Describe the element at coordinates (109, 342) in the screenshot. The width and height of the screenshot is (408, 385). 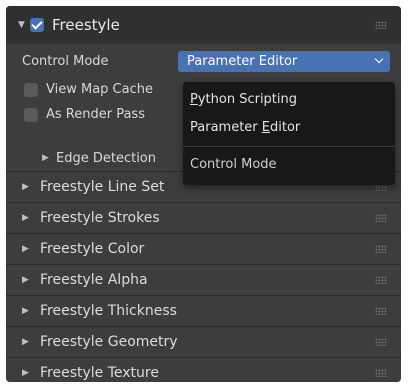
I see `section-label: Freestyle Geometry` at that location.